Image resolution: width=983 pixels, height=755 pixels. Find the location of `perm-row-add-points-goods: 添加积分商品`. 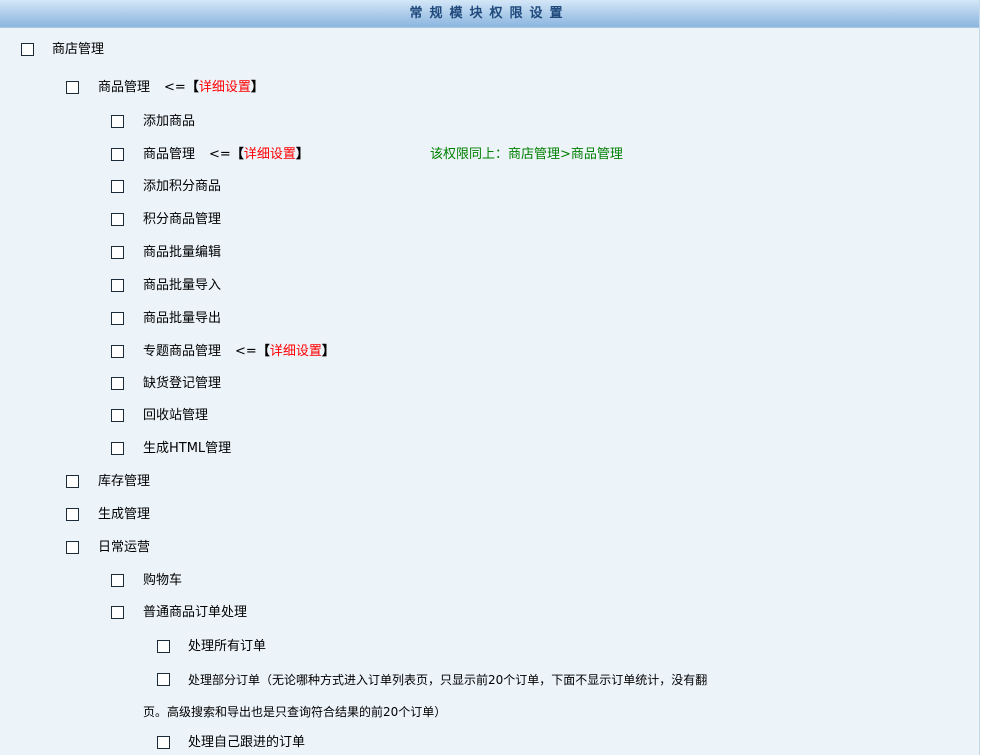

perm-row-add-points-goods: 添加积分商品 is located at coordinates (489, 187).